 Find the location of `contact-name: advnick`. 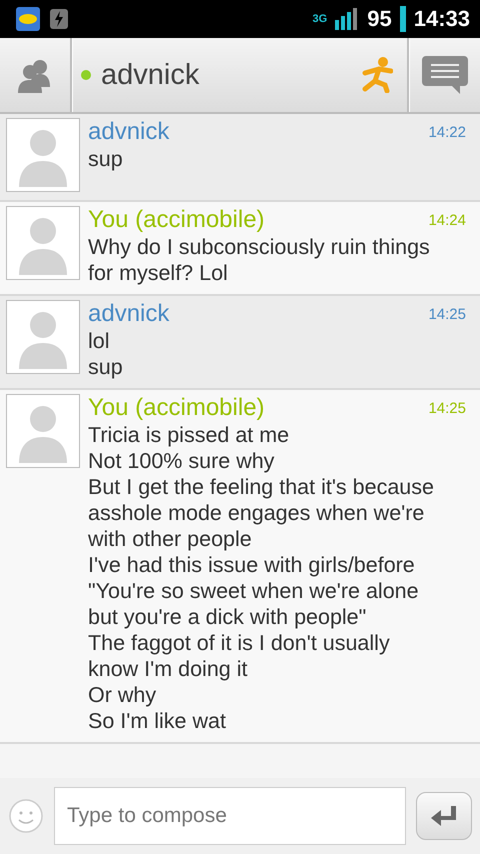

contact-name: advnick is located at coordinates (150, 75).